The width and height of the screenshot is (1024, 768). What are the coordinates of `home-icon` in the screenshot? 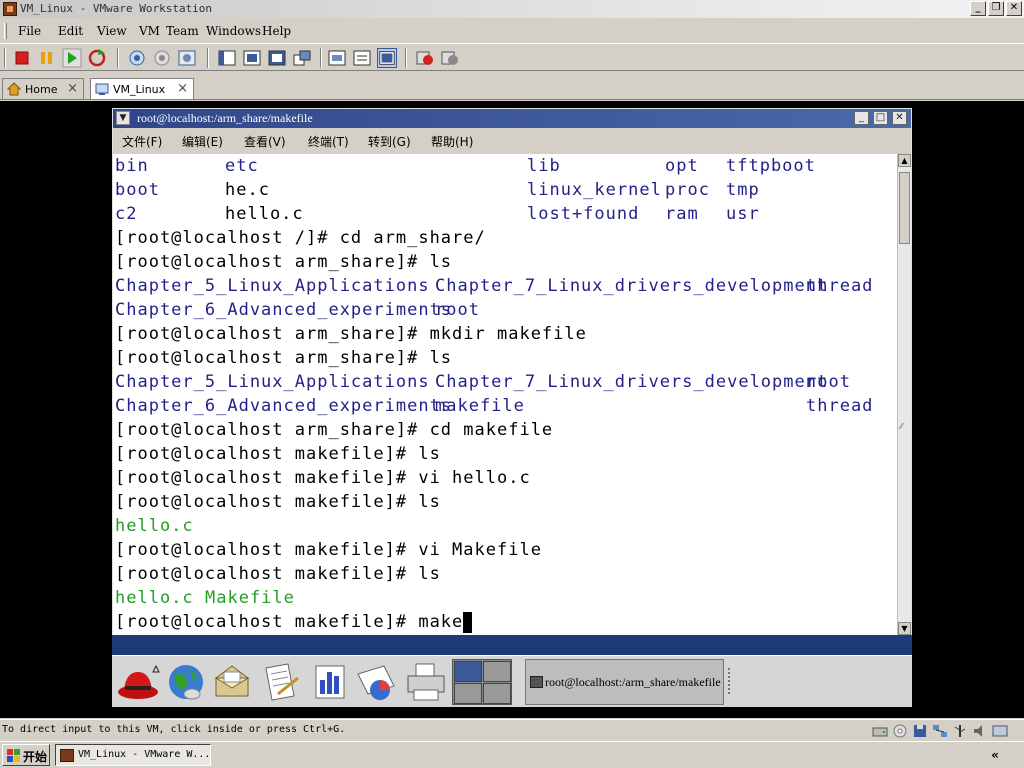 It's located at (14, 89).